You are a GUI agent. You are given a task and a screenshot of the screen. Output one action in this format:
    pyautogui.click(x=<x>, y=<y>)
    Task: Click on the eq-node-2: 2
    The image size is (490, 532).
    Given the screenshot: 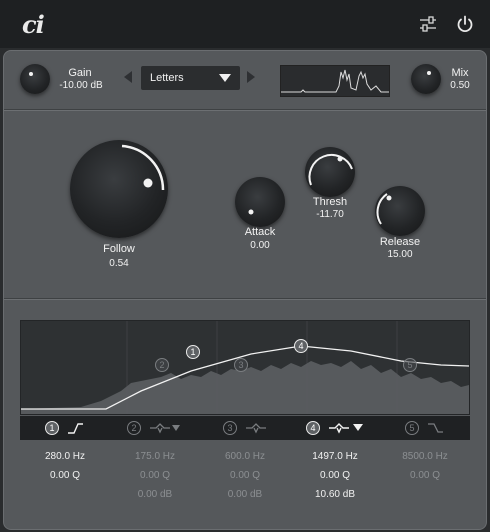 What is the action you would take?
    pyautogui.click(x=162, y=365)
    